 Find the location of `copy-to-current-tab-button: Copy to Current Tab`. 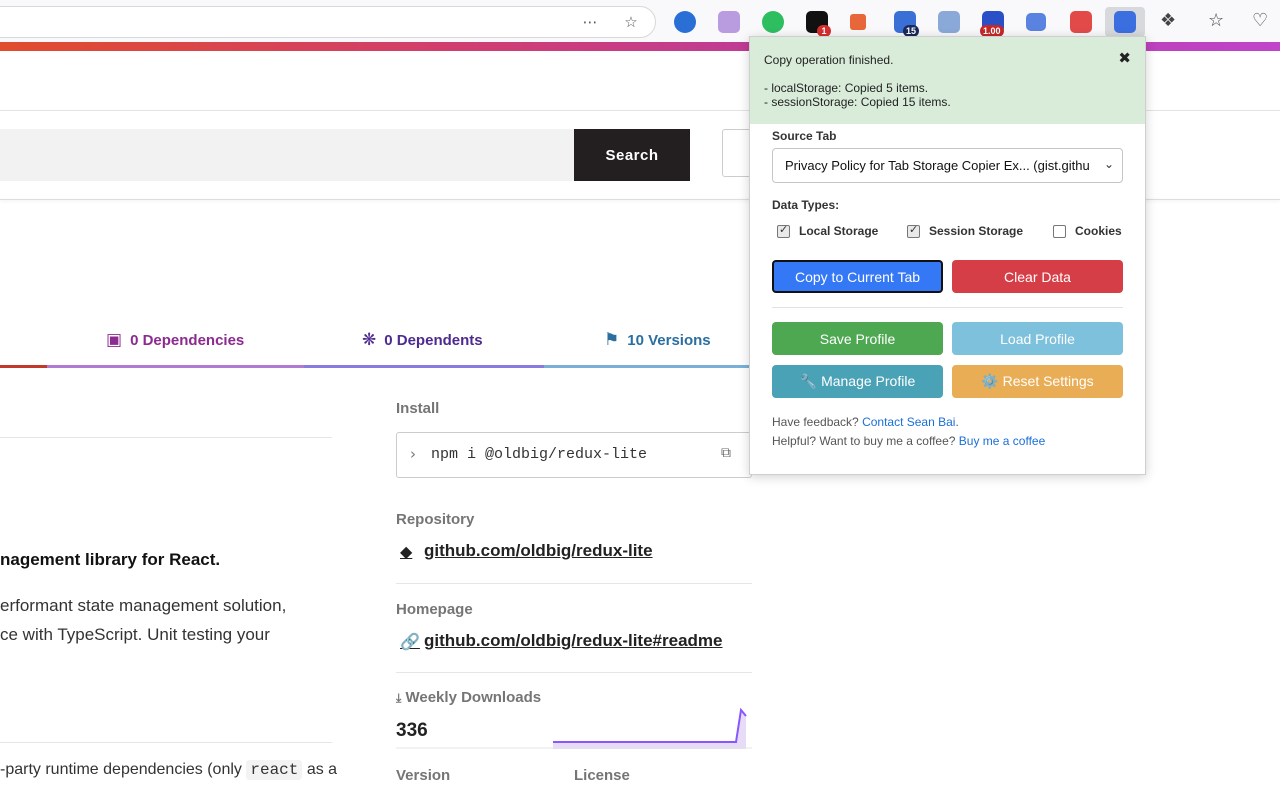

copy-to-current-tab-button: Copy to Current Tab is located at coordinates (857, 276).